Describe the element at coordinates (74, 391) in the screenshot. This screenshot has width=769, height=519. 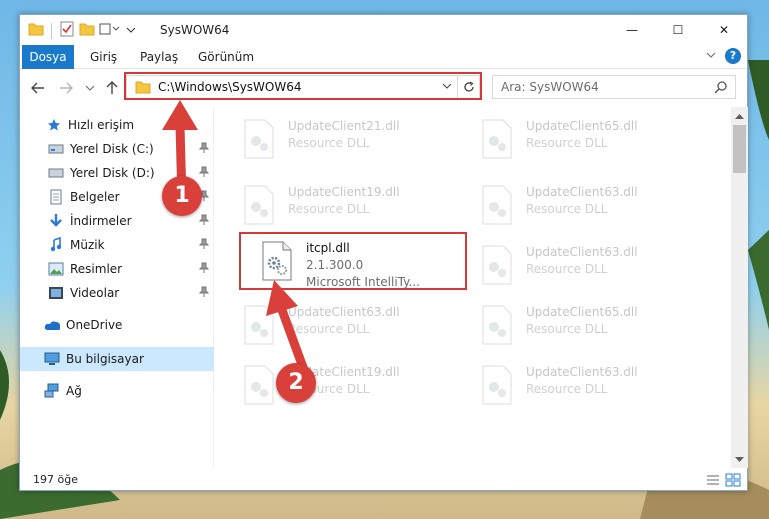
I see `sidebar-item-label: Ağ` at that location.